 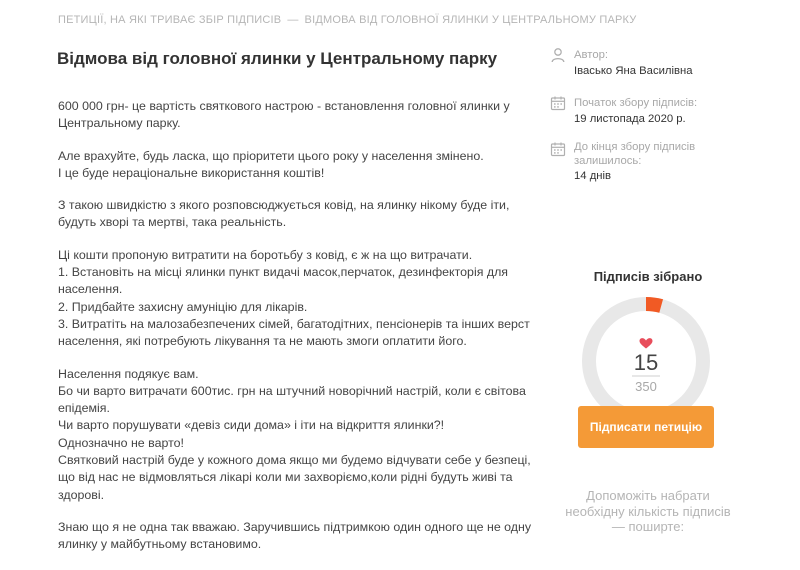 I want to click on body-line: Населення подякує вам., so click(x=128, y=373).